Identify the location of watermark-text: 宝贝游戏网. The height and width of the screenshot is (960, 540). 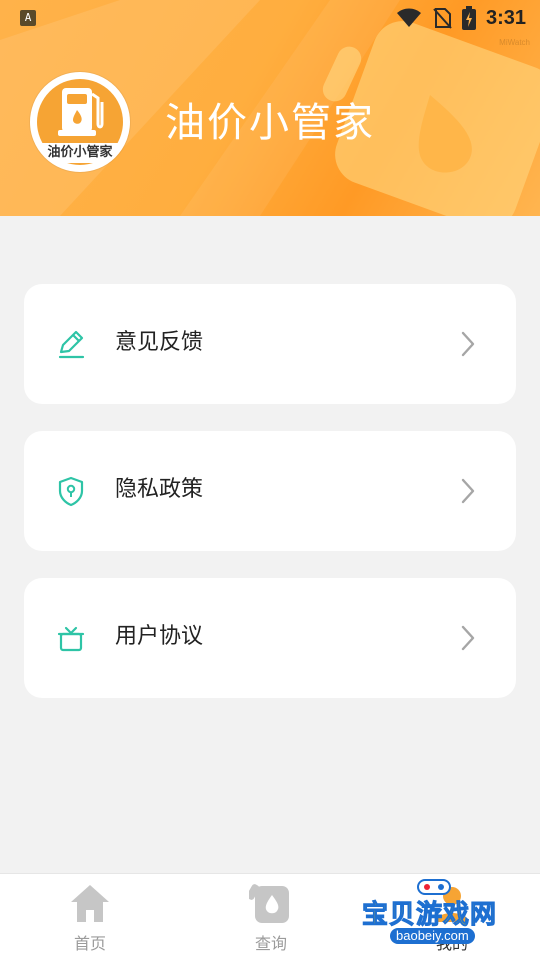
(429, 915).